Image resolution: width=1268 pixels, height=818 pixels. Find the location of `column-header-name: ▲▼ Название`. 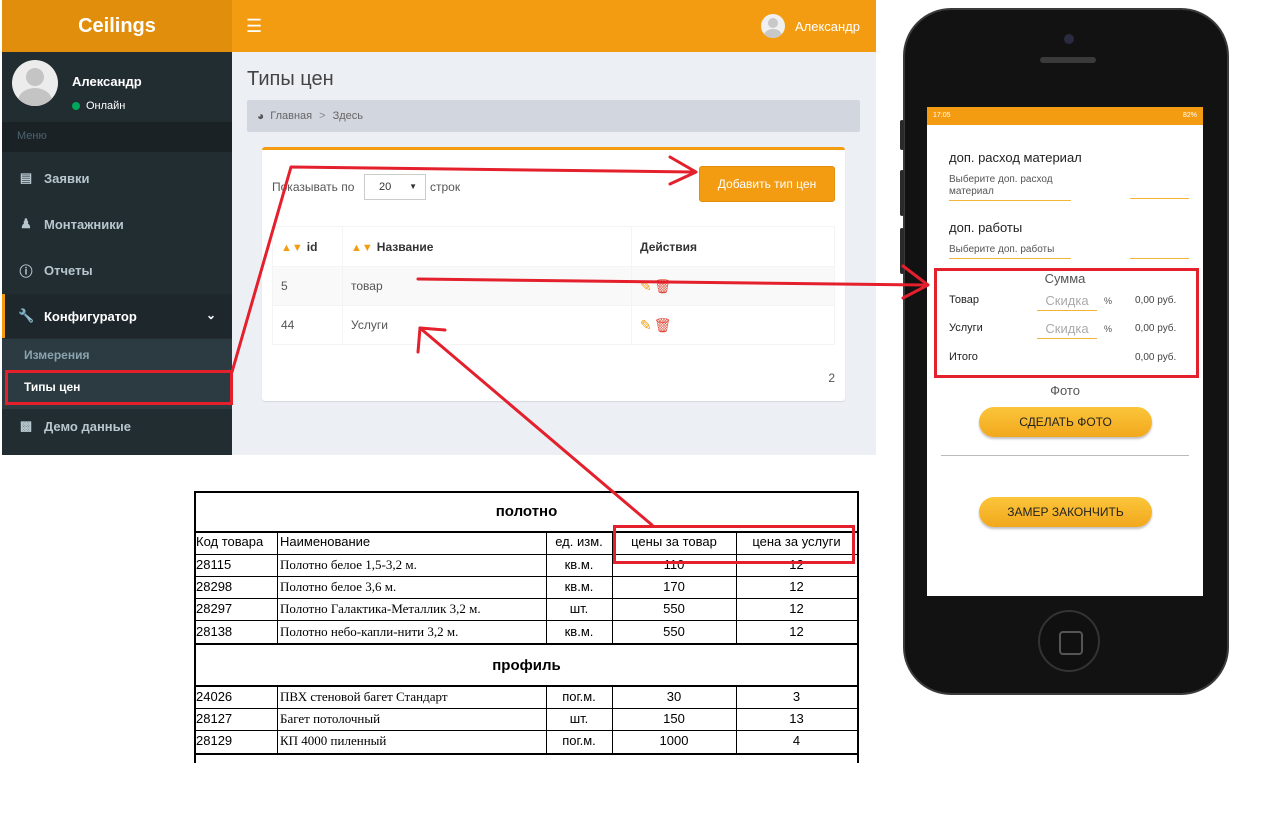

column-header-name: ▲▼ Название is located at coordinates (487, 246).